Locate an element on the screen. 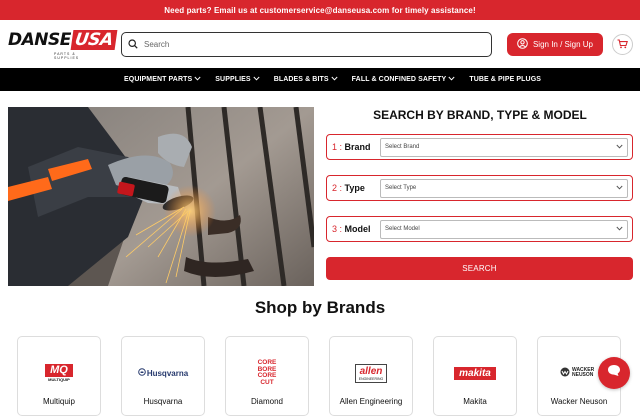  finder-title: SEARCH BY BRAND, TYPE & MODEL is located at coordinates (480, 115).